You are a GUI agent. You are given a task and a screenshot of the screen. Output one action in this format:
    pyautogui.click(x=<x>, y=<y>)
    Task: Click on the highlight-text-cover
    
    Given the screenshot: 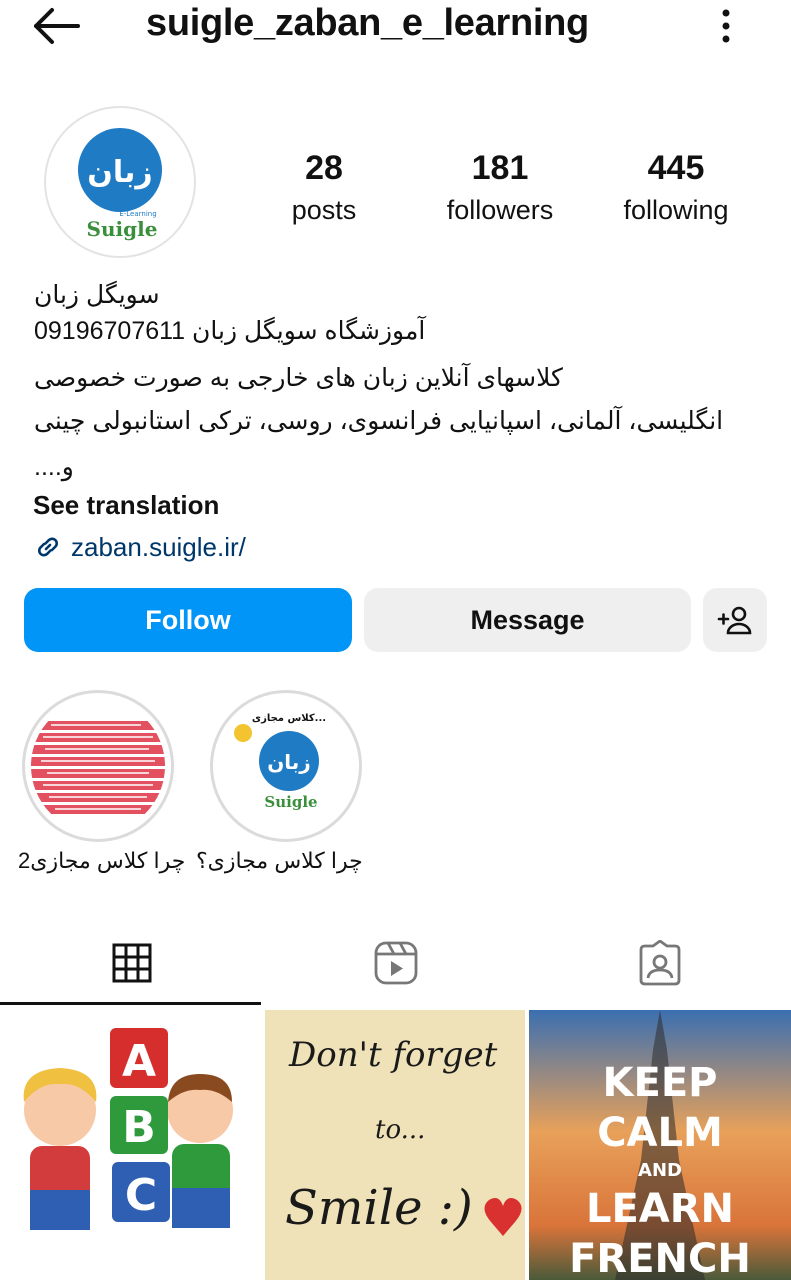 What is the action you would take?
    pyautogui.click(x=98, y=766)
    